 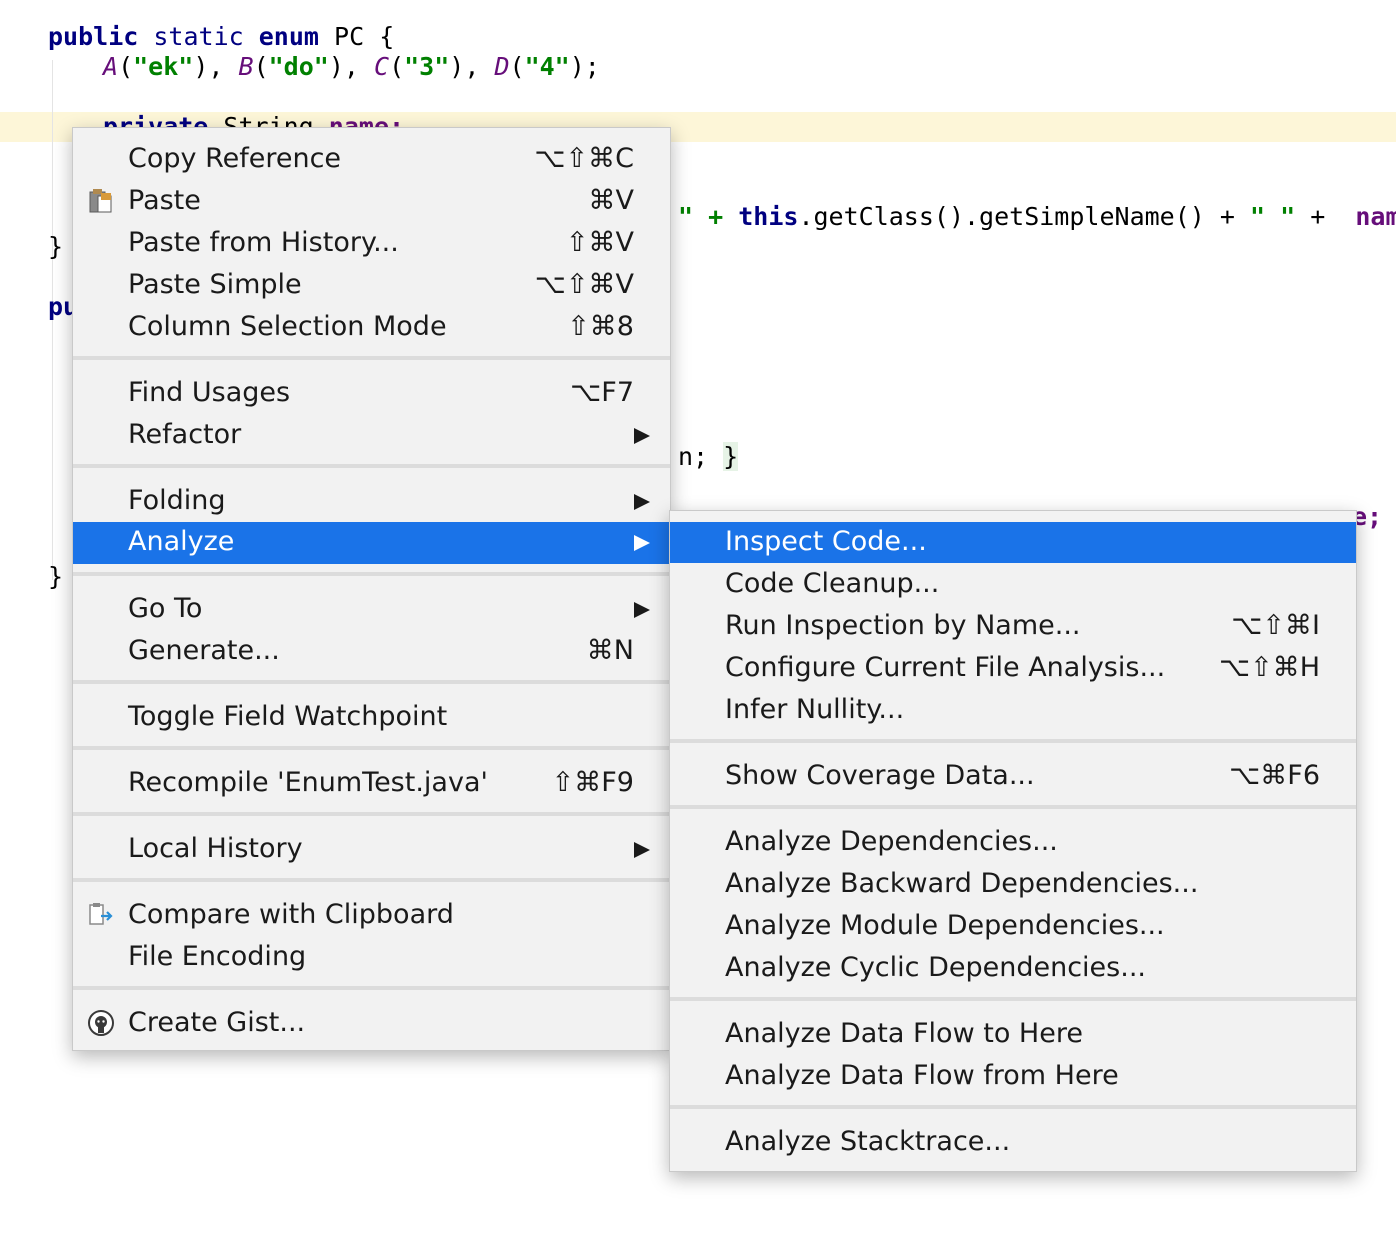 What do you see at coordinates (349, 36) in the screenshot?
I see `enum-name: PC` at bounding box center [349, 36].